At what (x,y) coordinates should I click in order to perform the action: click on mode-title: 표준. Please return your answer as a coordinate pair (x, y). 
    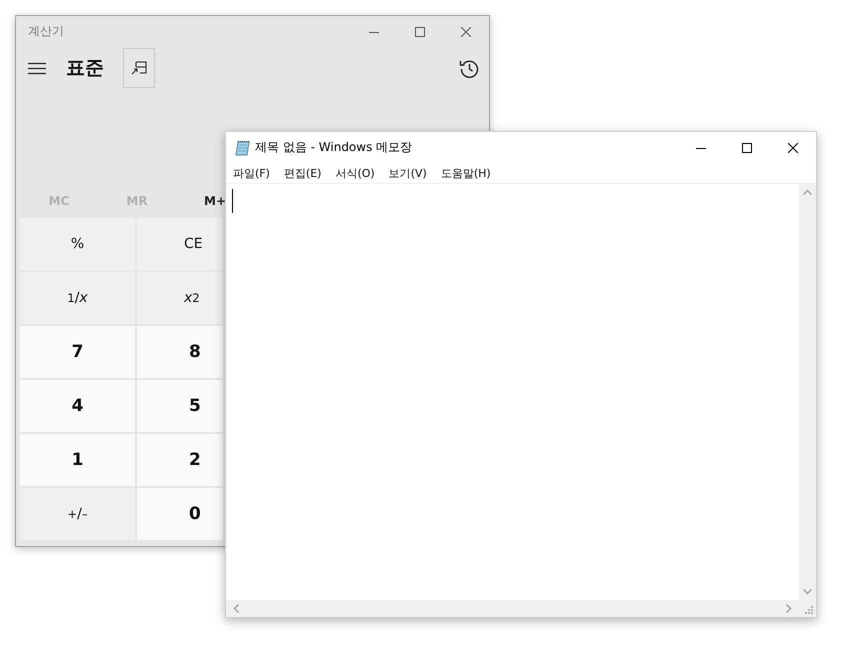
    Looking at the image, I should click on (85, 68).